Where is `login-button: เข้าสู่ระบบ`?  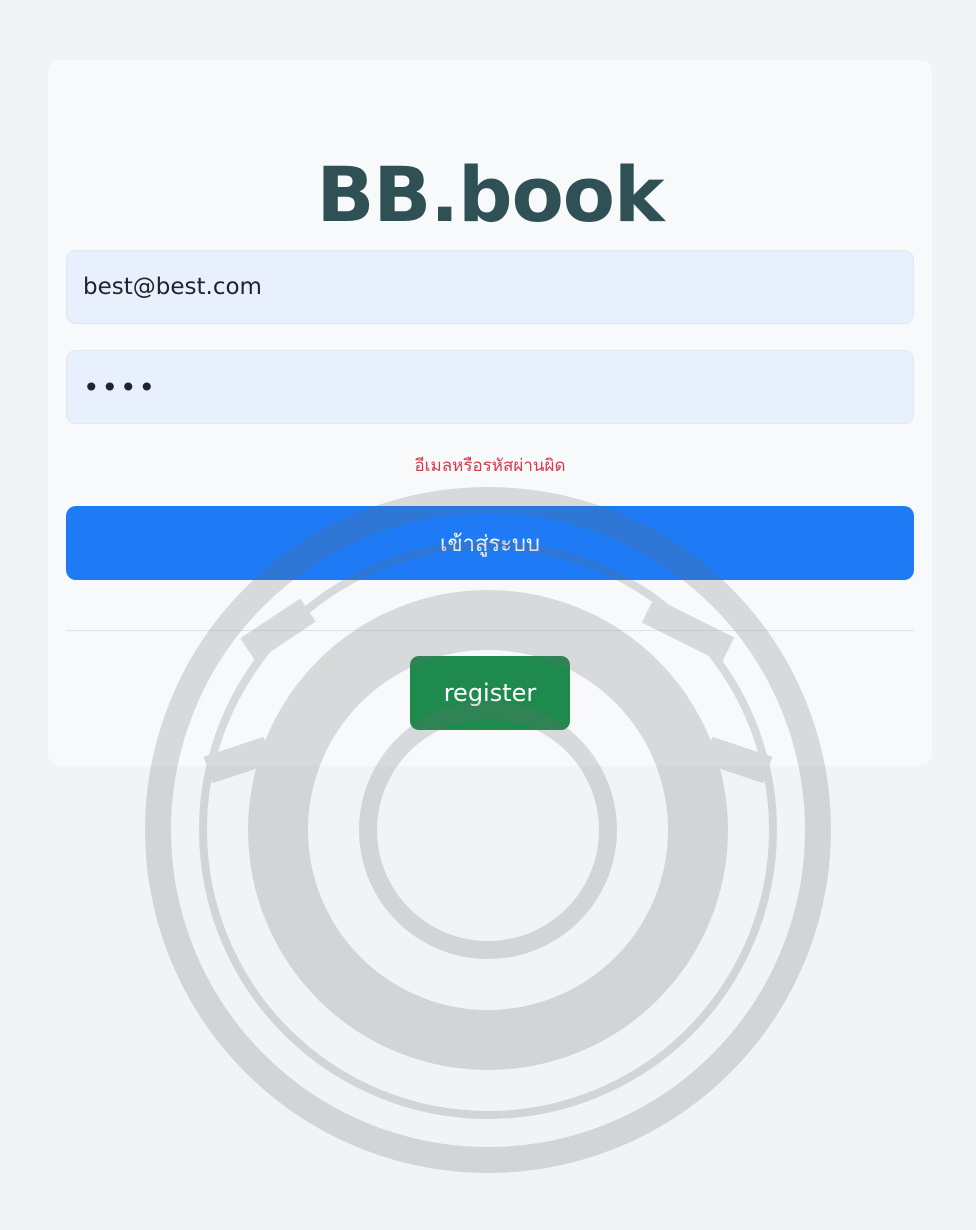
login-button: เข้าสู่ระบบ is located at coordinates (490, 543).